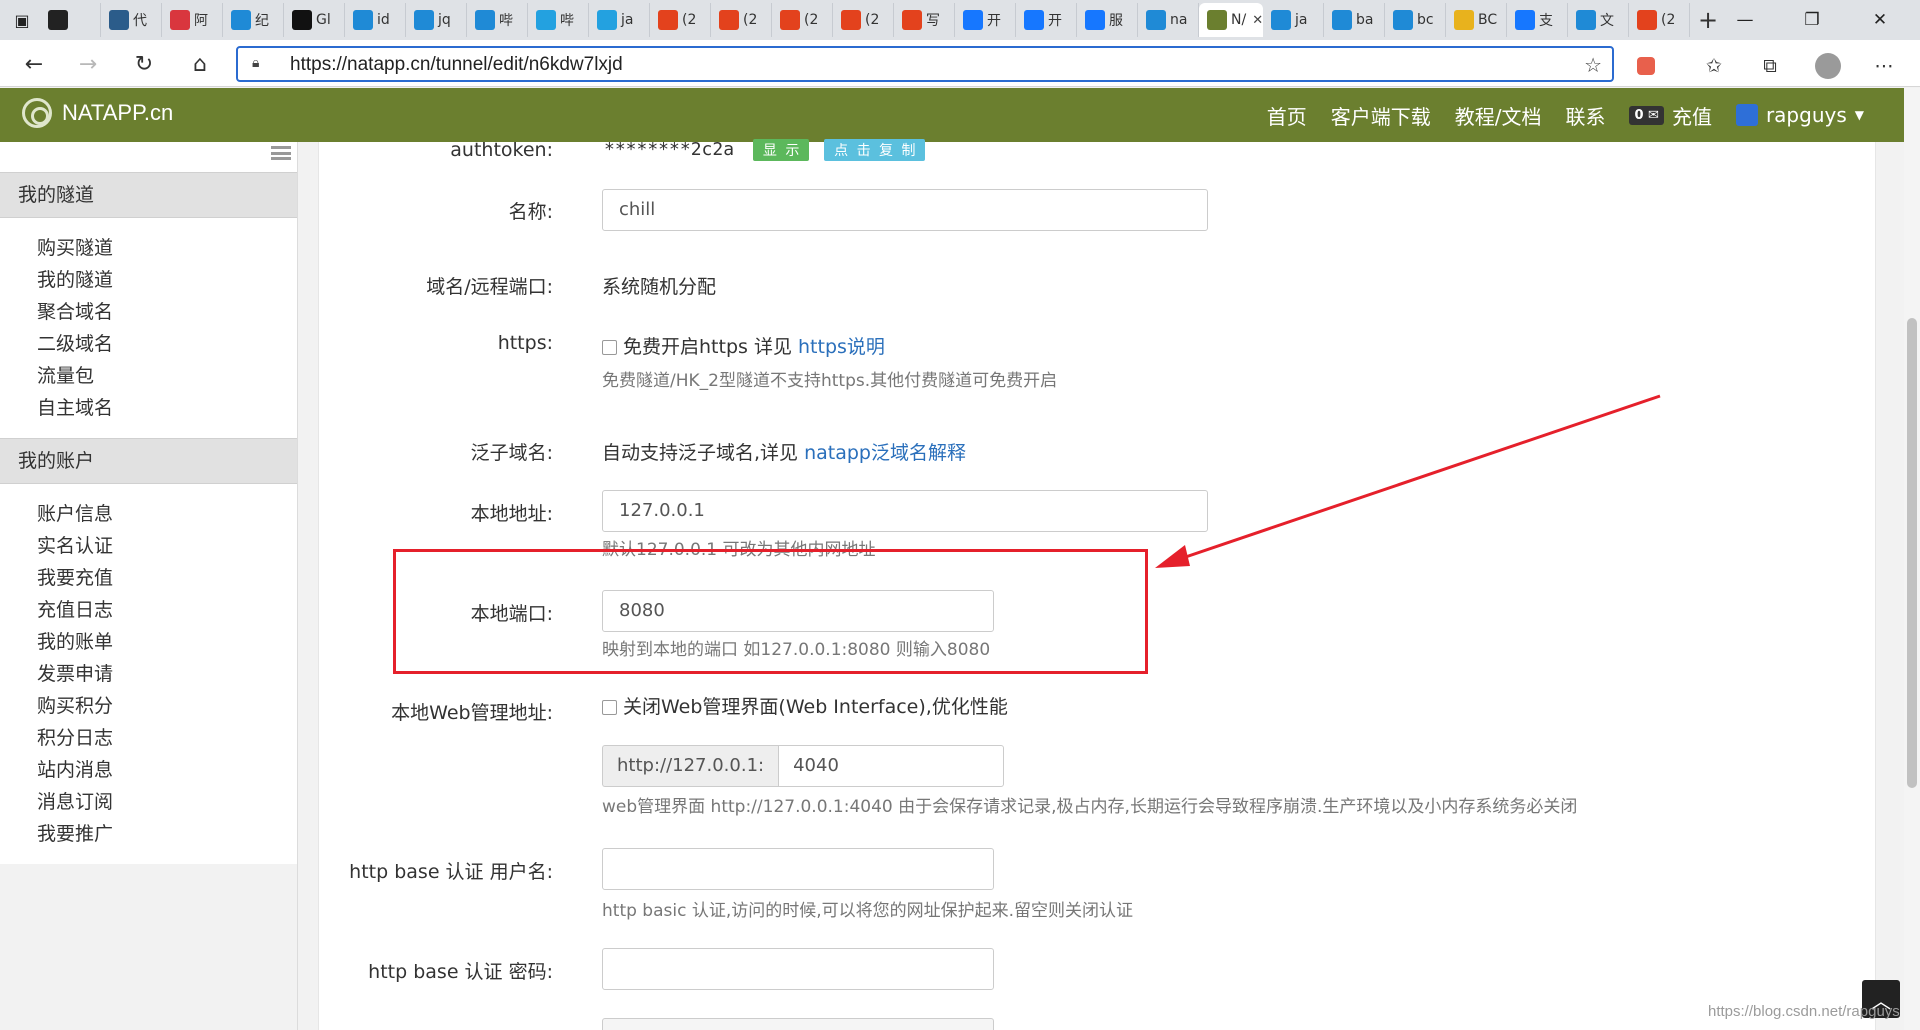 The height and width of the screenshot is (1030, 1920). What do you see at coordinates (314, 20) in the screenshot?
I see `browser-tab: Gl` at bounding box center [314, 20].